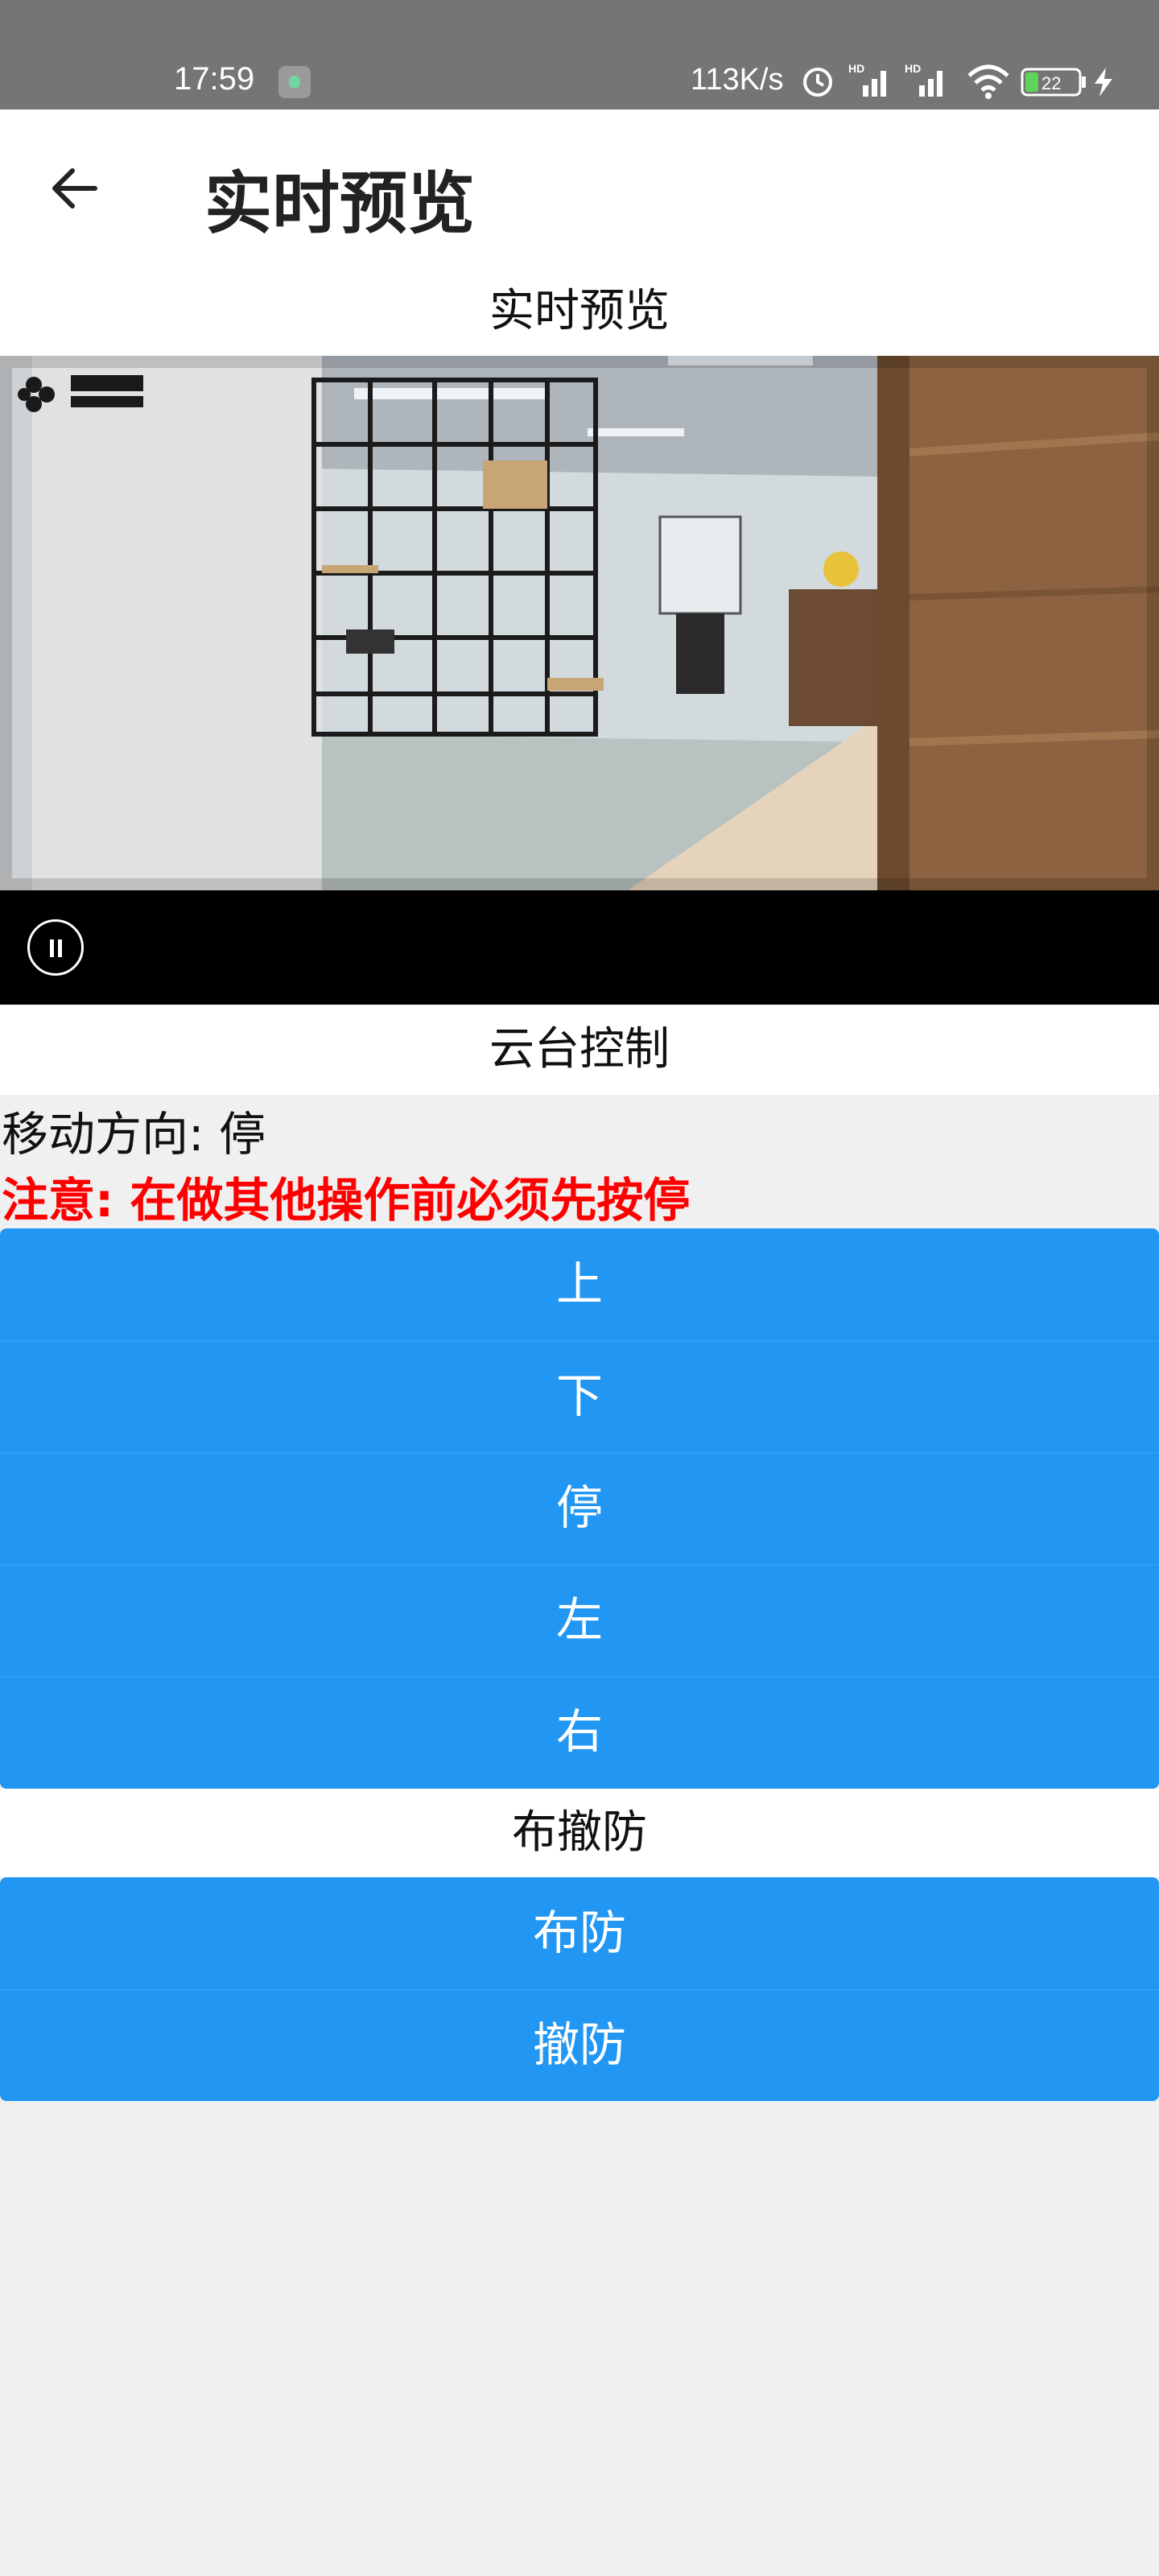 This screenshot has width=1159, height=2576. I want to click on ptz-header: 云台控制, so click(579, 1050).